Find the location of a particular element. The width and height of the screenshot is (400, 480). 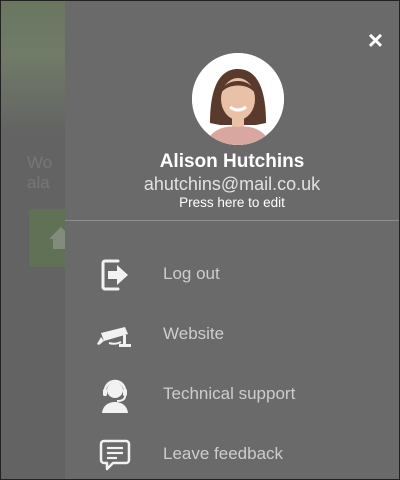

profile-email: ahutchins@mail.co.uk is located at coordinates (232, 184).